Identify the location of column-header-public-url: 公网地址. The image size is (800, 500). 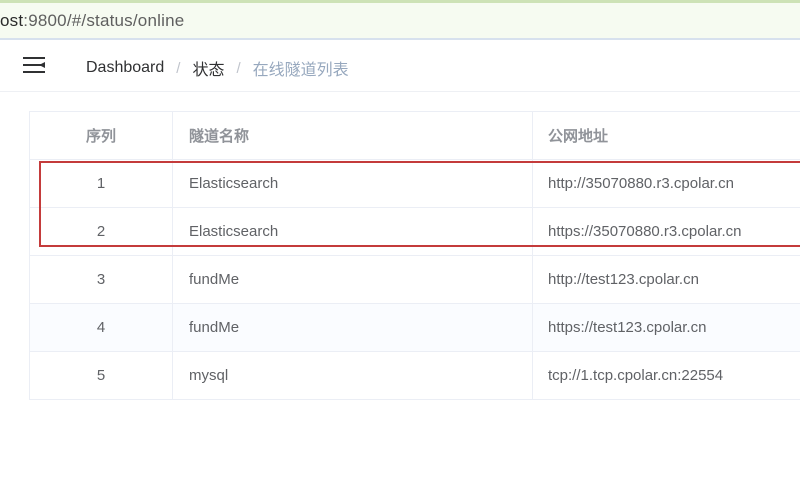
(578, 136).